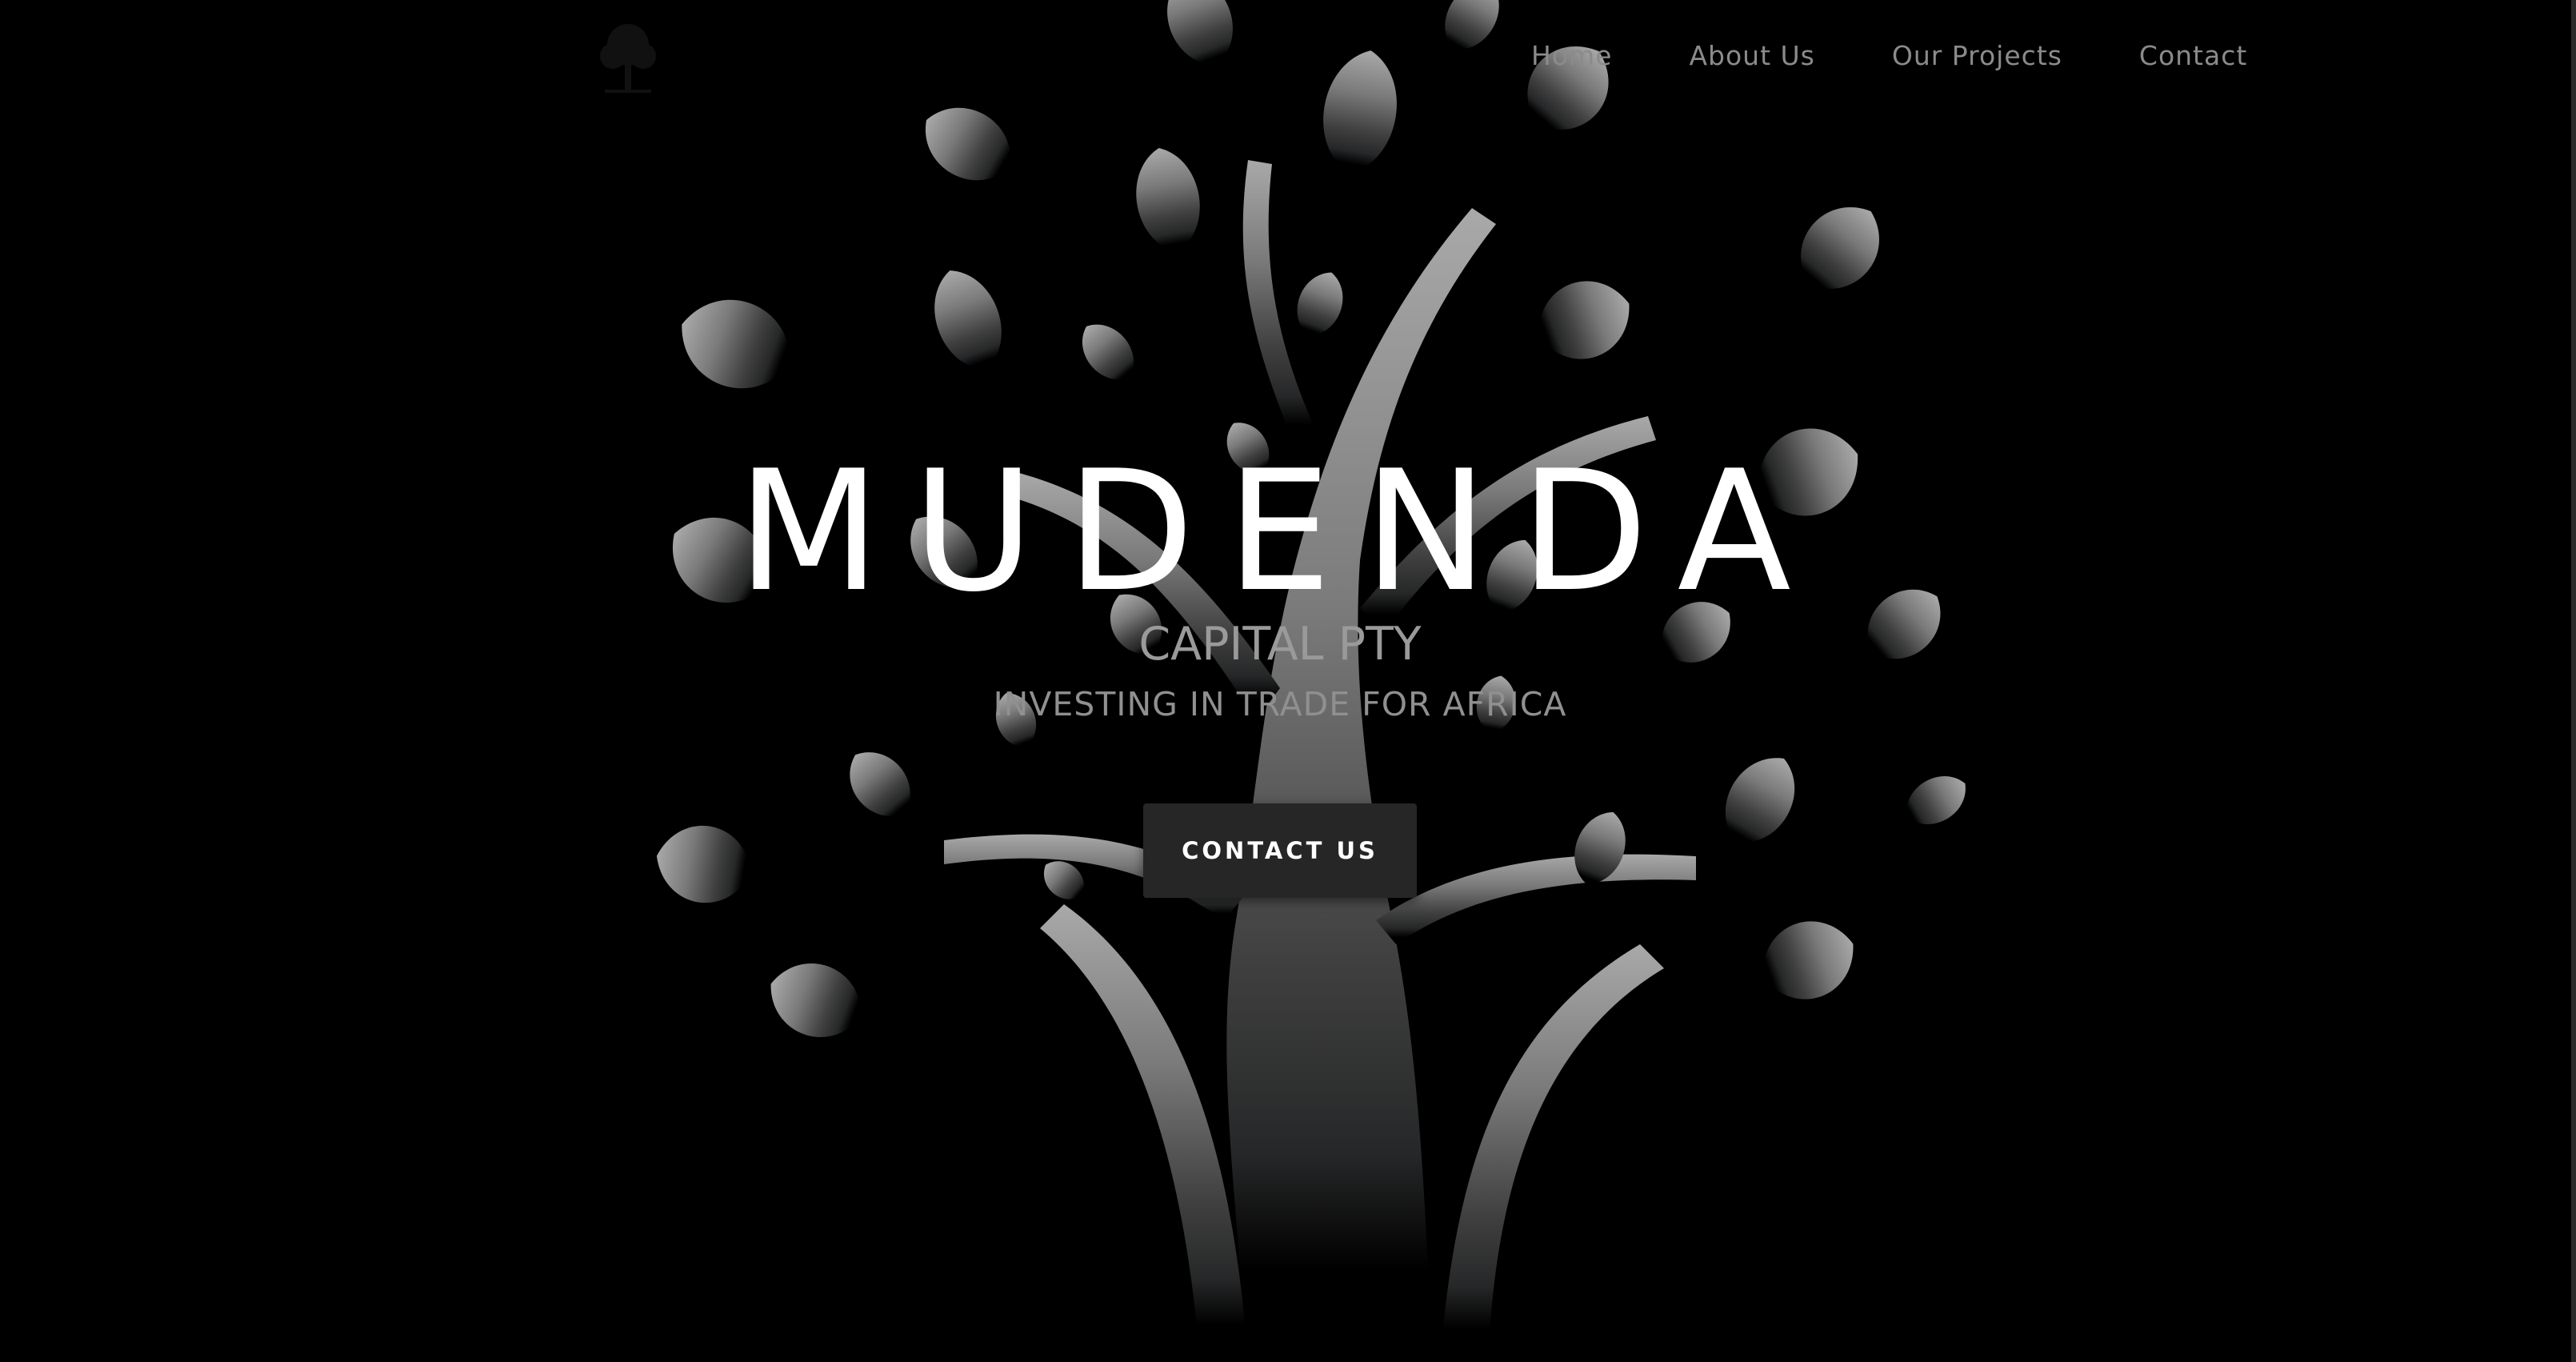  Describe the element at coordinates (1280, 704) in the screenshot. I see `hero-tagline: INVESTING IN TRADE FOR AFRICA` at that location.